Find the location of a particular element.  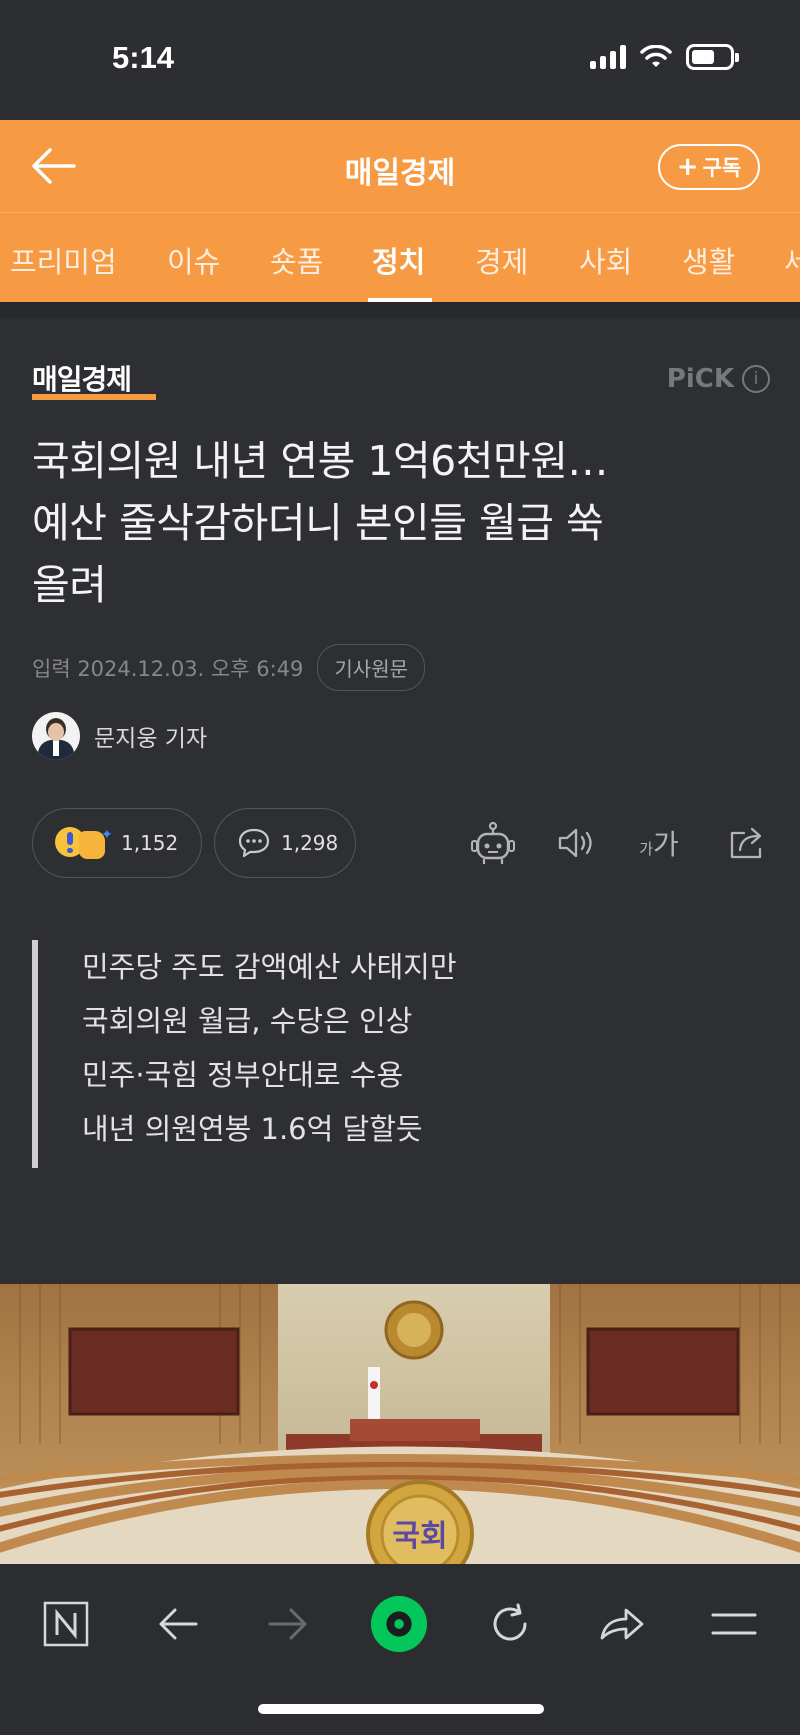

tab-society: 사회 is located at coordinates (605, 260).